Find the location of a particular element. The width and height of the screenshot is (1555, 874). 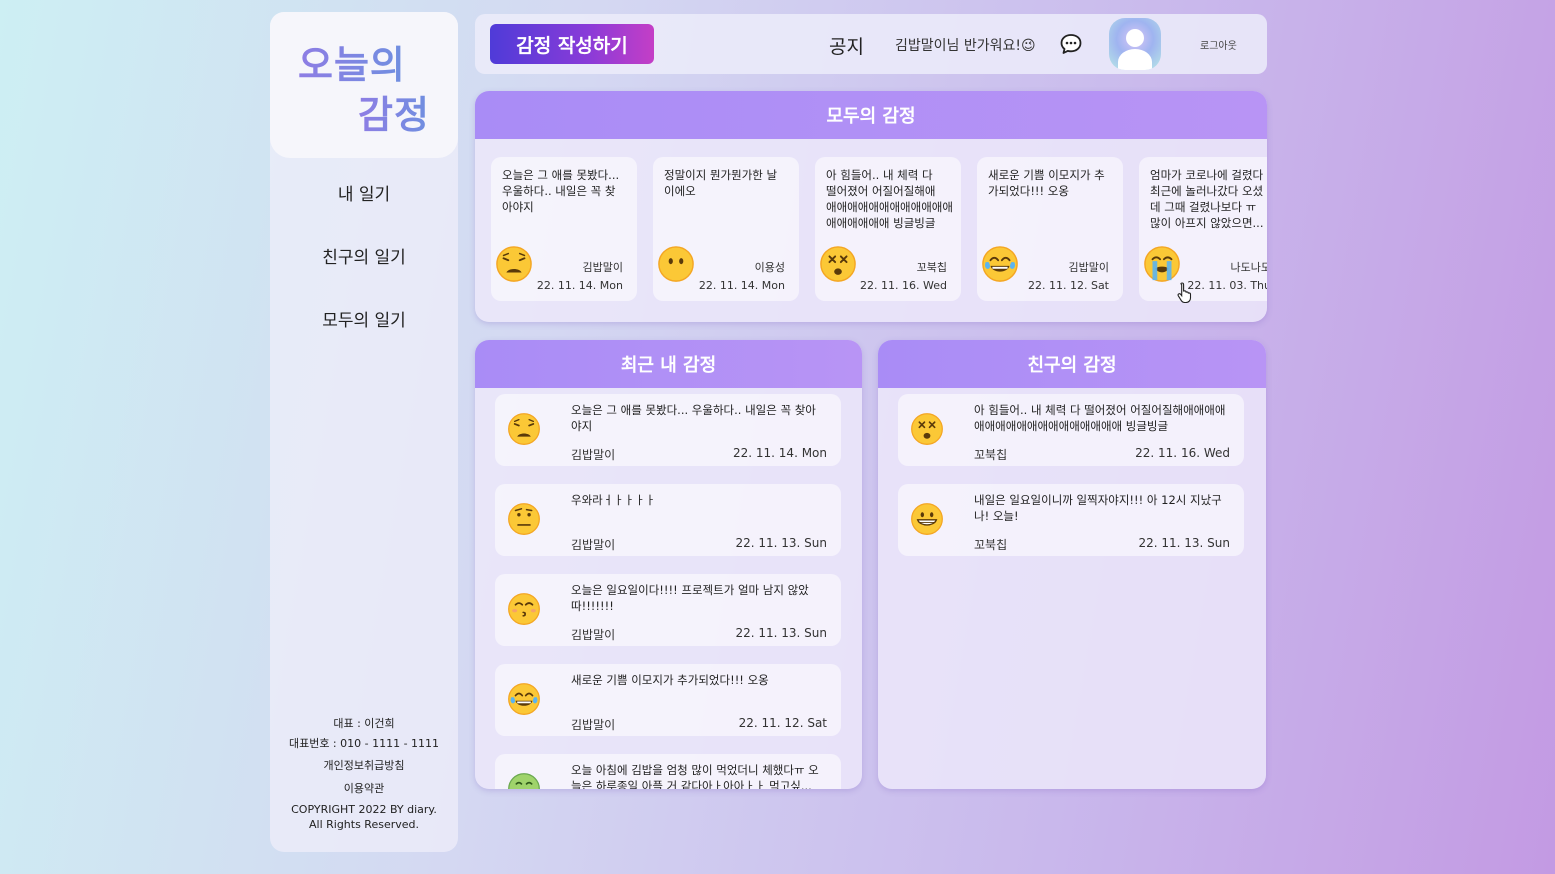

row-text-line: 따!!!!!!! is located at coordinates (592, 606).